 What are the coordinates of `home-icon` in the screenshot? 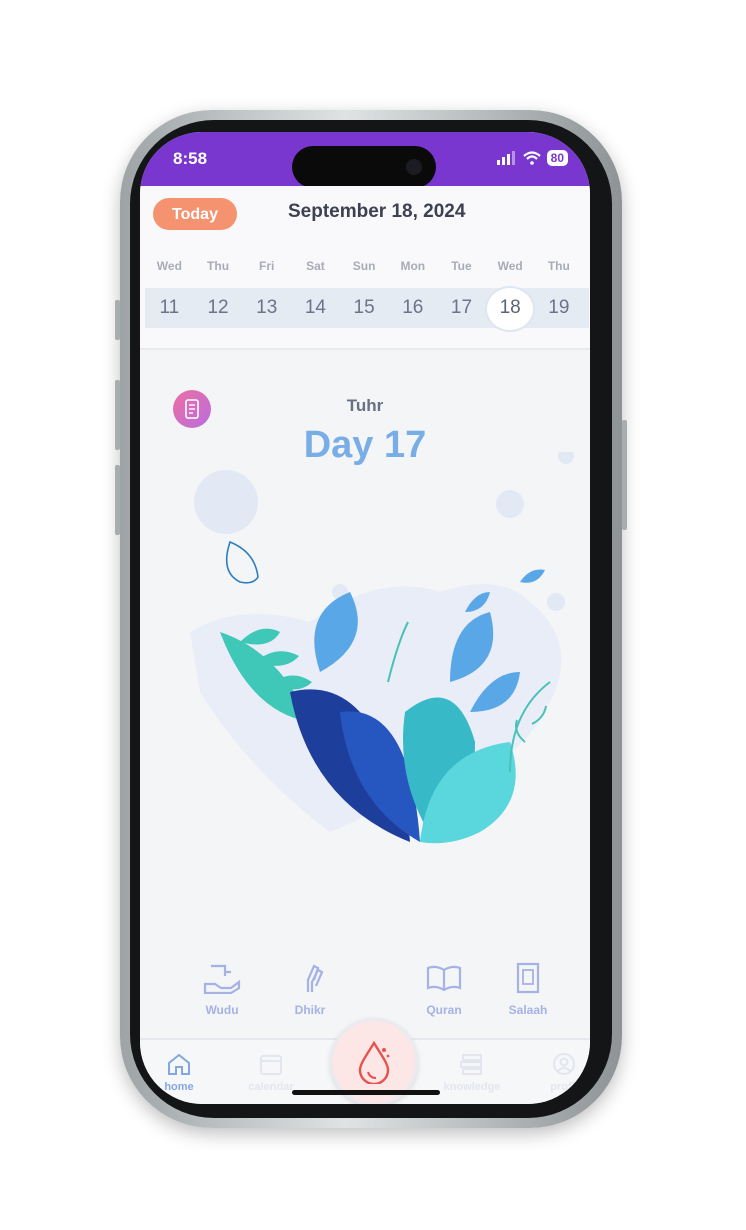 It's located at (179, 1064).